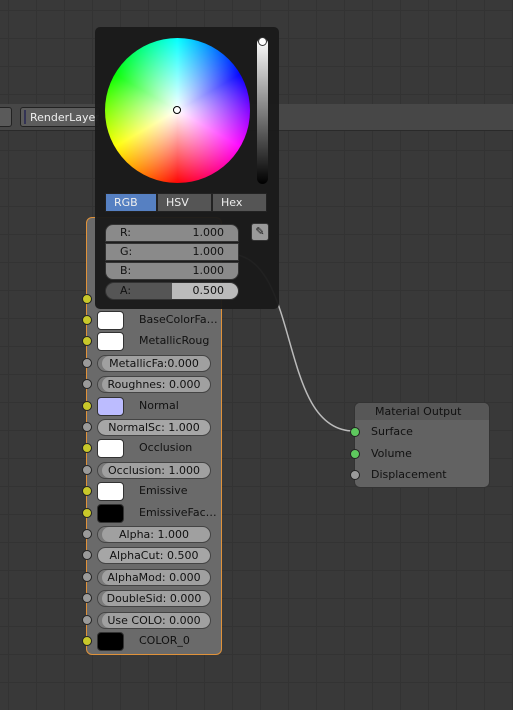 The width and height of the screenshot is (513, 710). I want to click on input-label: Displacement, so click(409, 474).